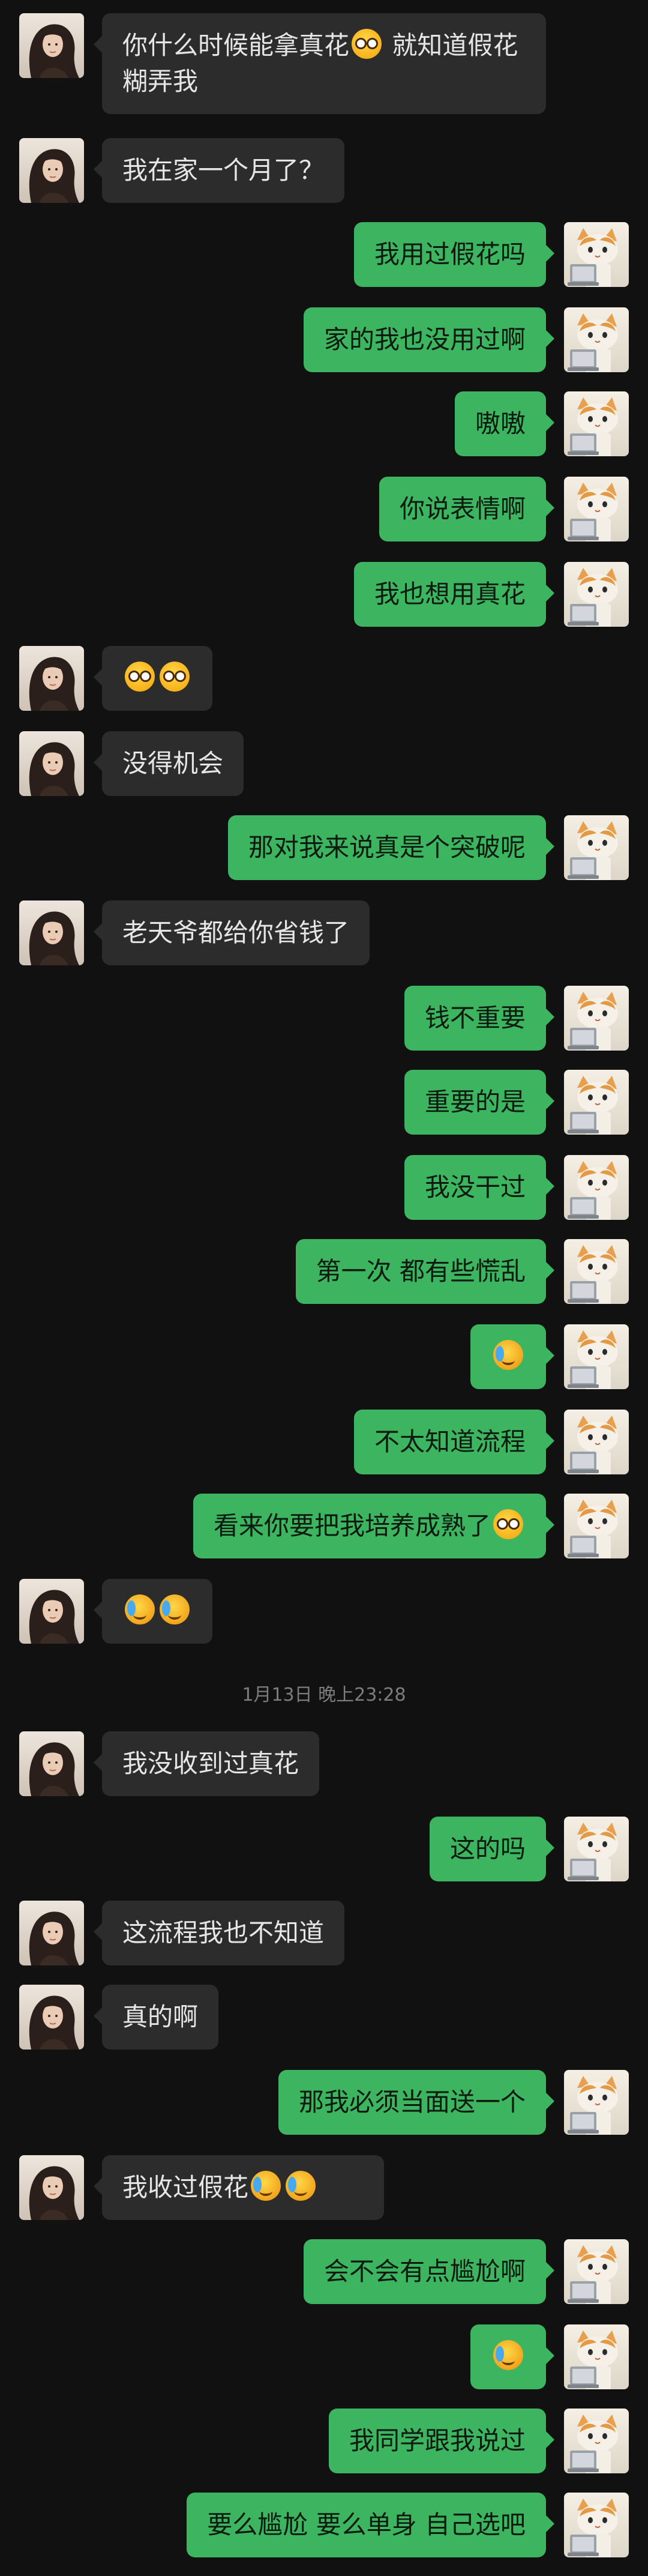 This screenshot has height=2576, width=648. What do you see at coordinates (424, 339) in the screenshot?
I see `message-text: 家的我也没用过啊` at bounding box center [424, 339].